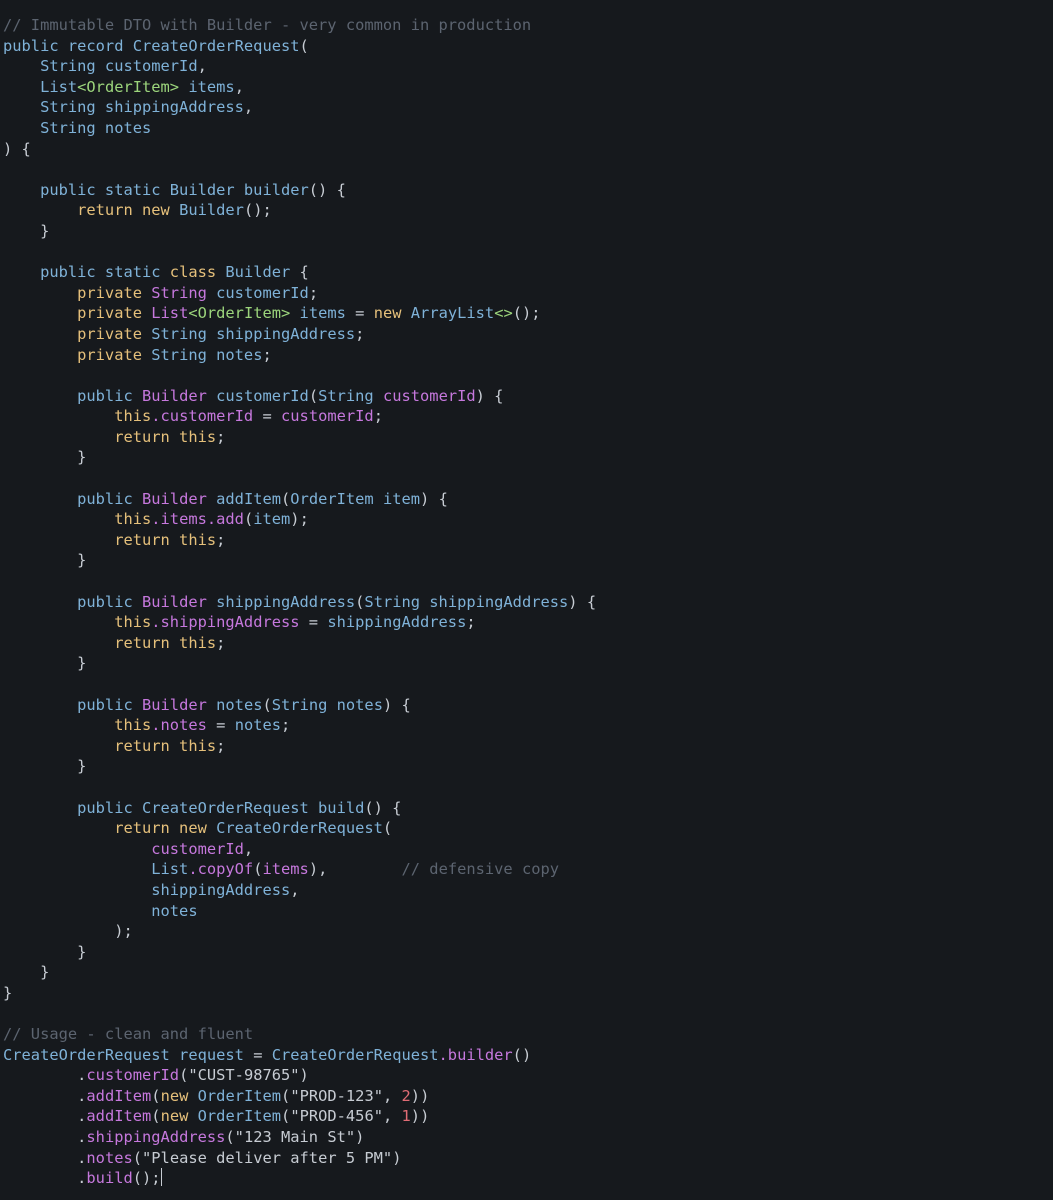  What do you see at coordinates (299, 869) in the screenshot?
I see `code-line: List.copyOf(items), // defensive copy` at bounding box center [299, 869].